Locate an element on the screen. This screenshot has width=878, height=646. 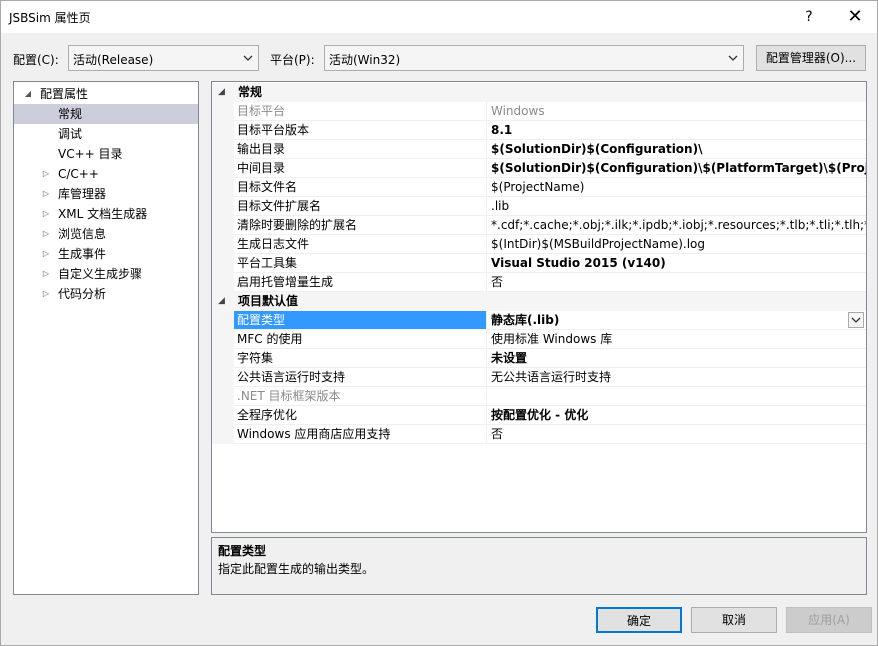
section-general: ◢ 常规 is located at coordinates (539, 92).